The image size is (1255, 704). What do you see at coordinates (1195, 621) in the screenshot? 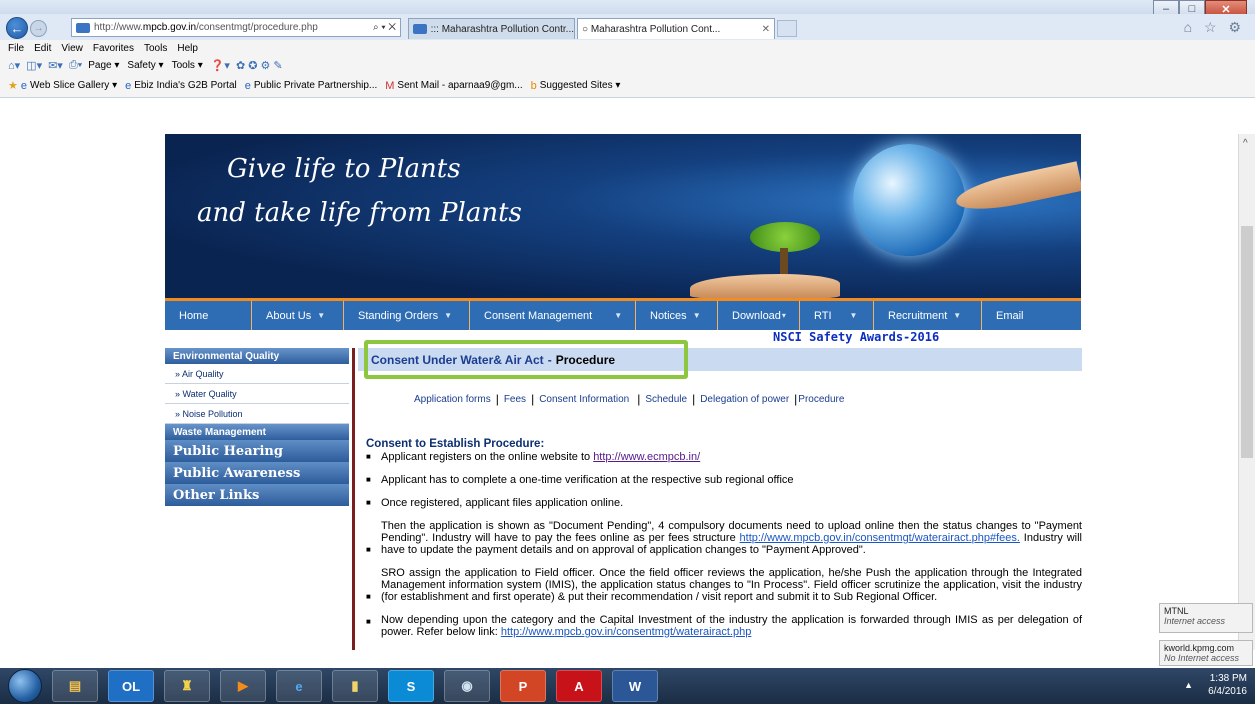
I see `network-status: Internet access` at bounding box center [1195, 621].